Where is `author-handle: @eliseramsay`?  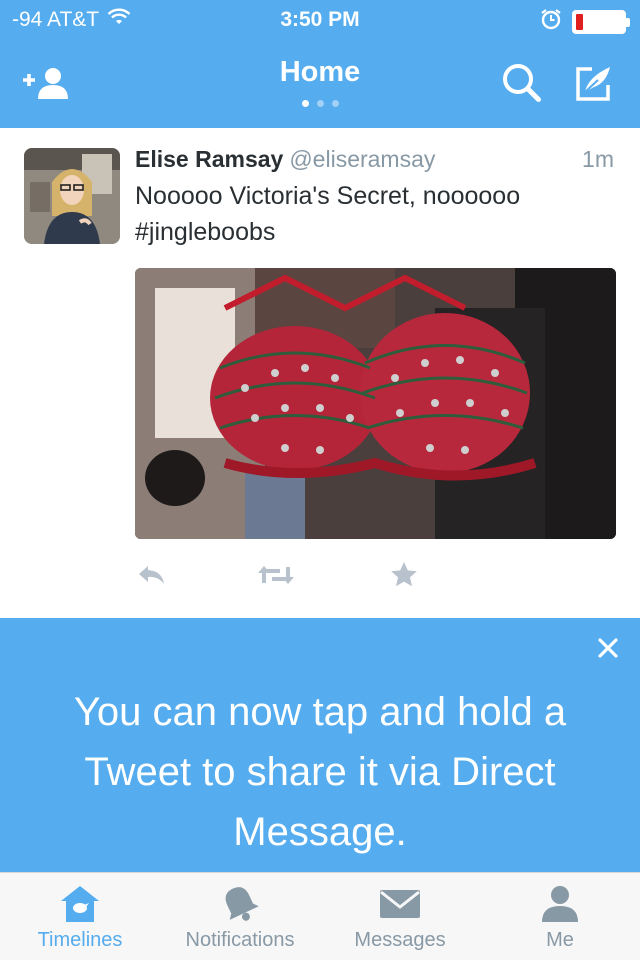 author-handle: @eliseramsay is located at coordinates (362, 159).